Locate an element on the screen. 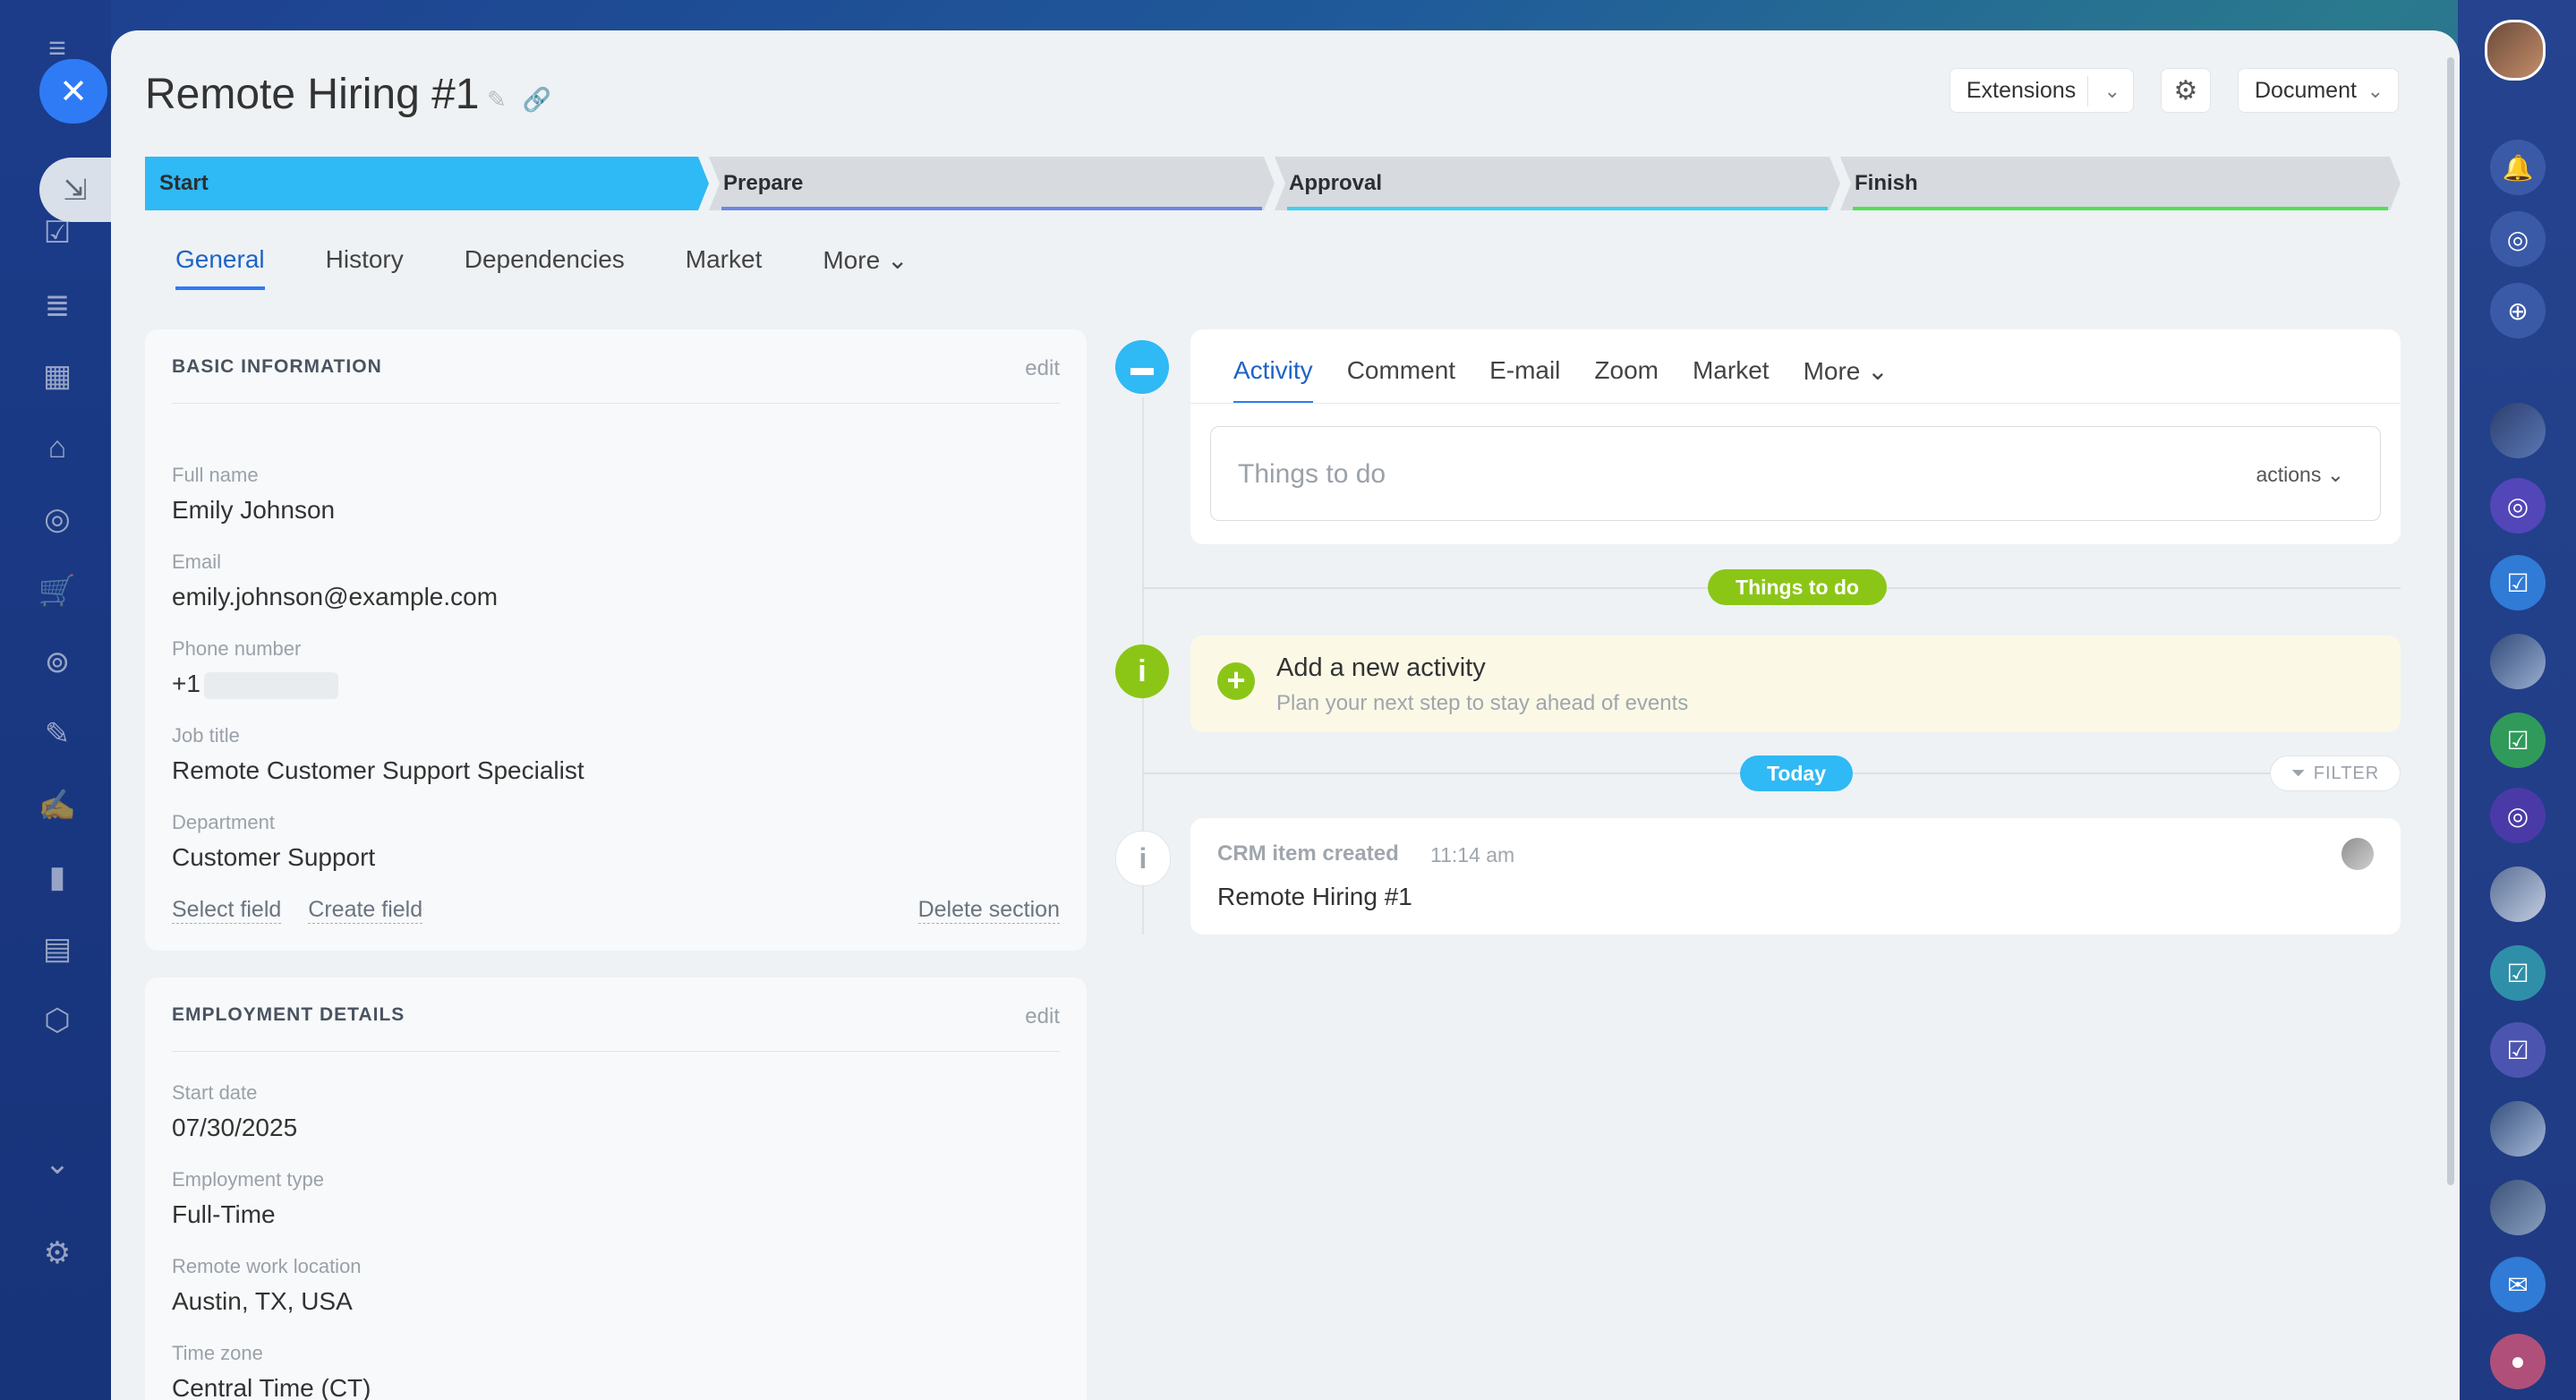 This screenshot has height=1400, width=2576. field-value: 07/30/2025 is located at coordinates (234, 1128).